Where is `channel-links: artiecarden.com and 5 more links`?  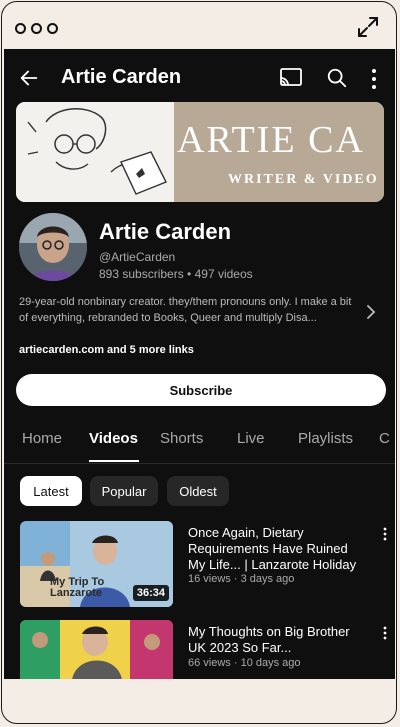
channel-links: artiecarden.com and 5 more links is located at coordinates (106, 350).